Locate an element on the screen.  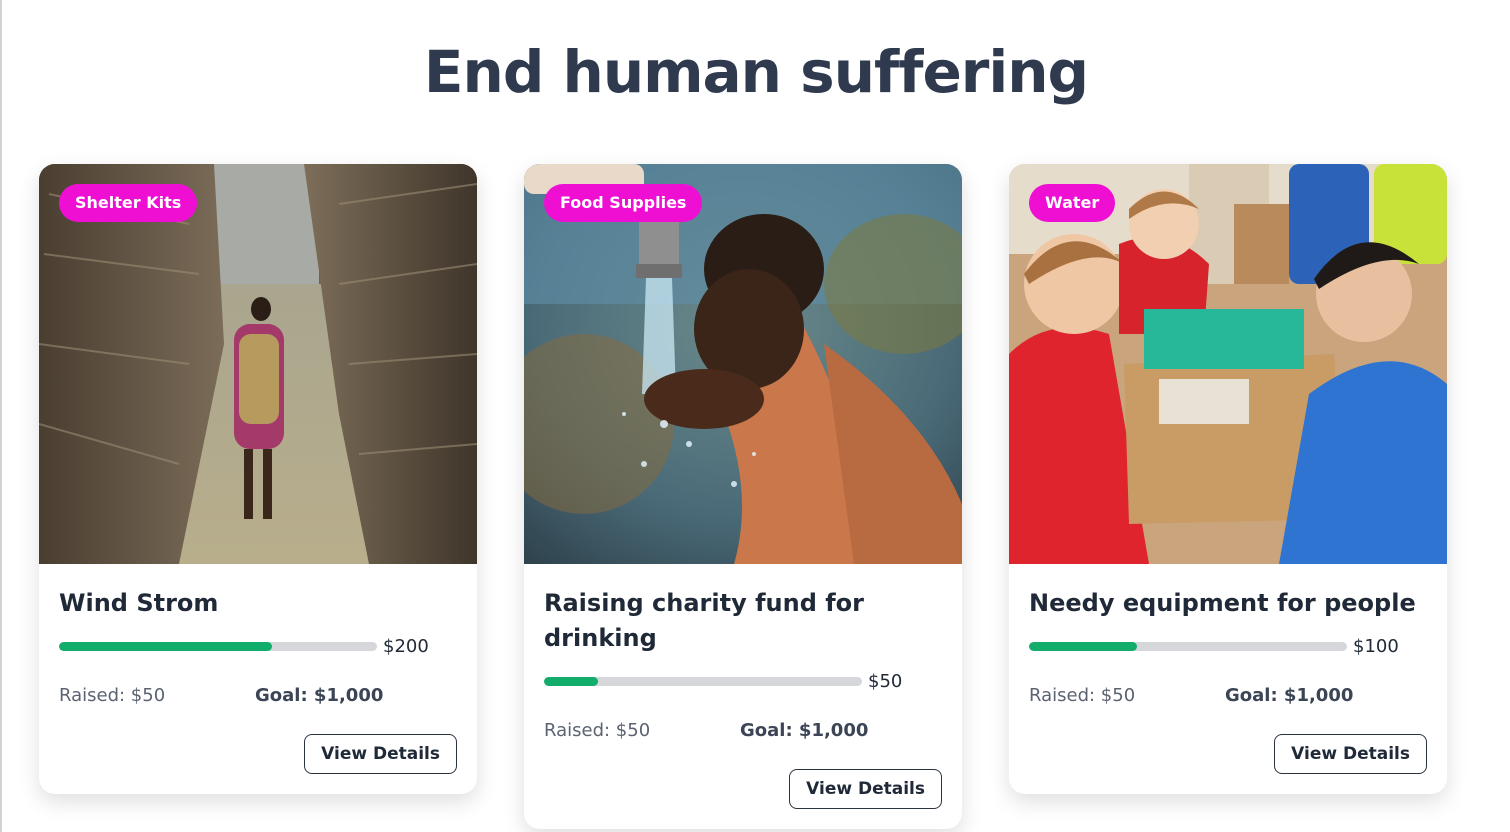
section-heading: End human suffering is located at coordinates (756, 72).